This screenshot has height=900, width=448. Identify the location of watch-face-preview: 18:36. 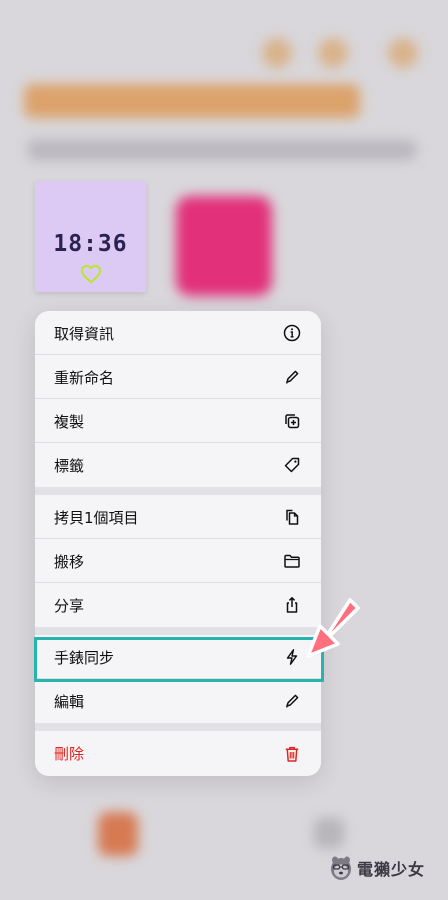
(90, 236).